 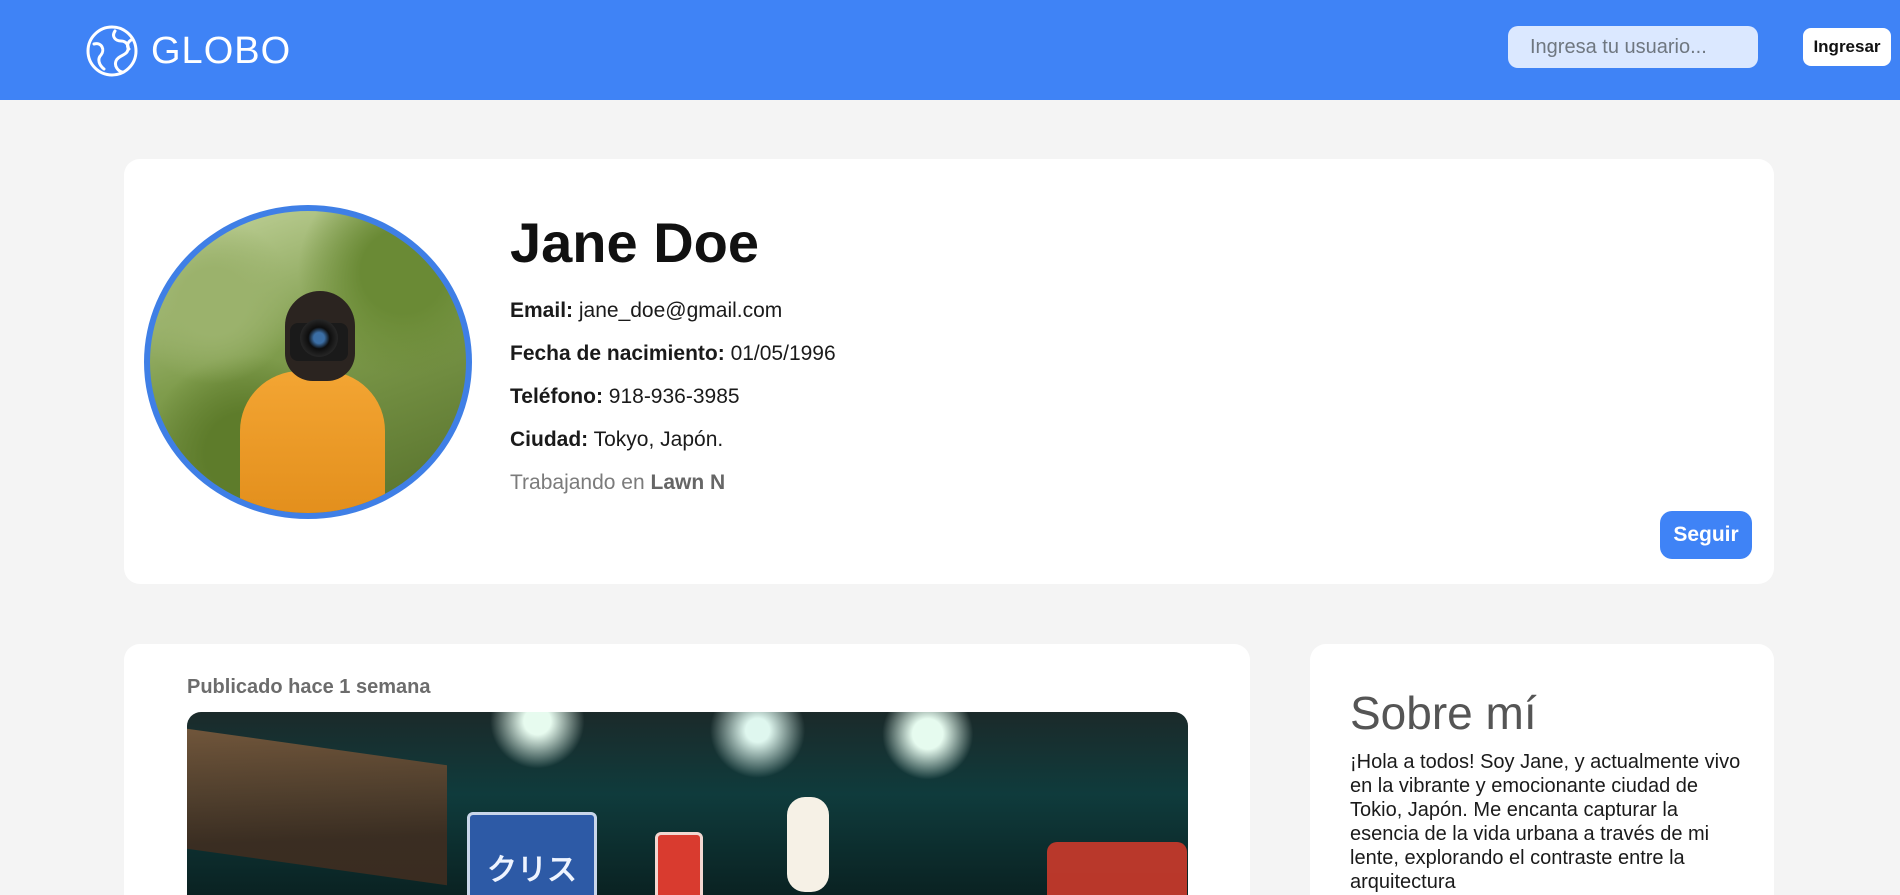 What do you see at coordinates (308, 362) in the screenshot?
I see `avatar` at bounding box center [308, 362].